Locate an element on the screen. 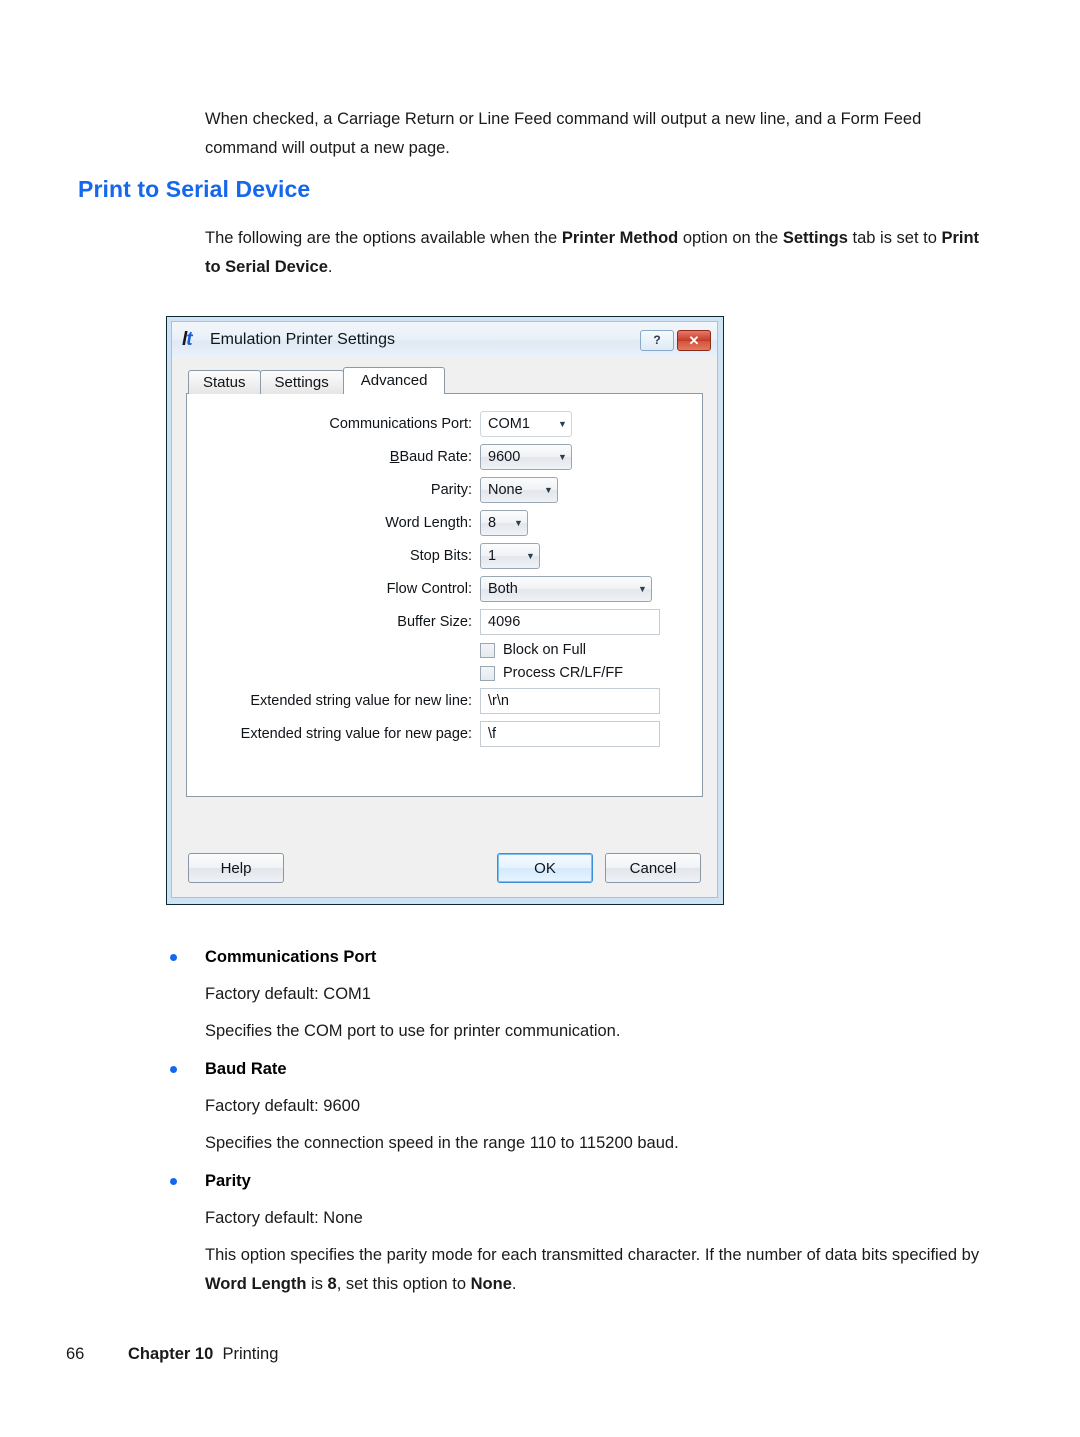 This screenshot has height=1437, width=1080. buffer-size-label: Buffer Size: is located at coordinates (434, 622).